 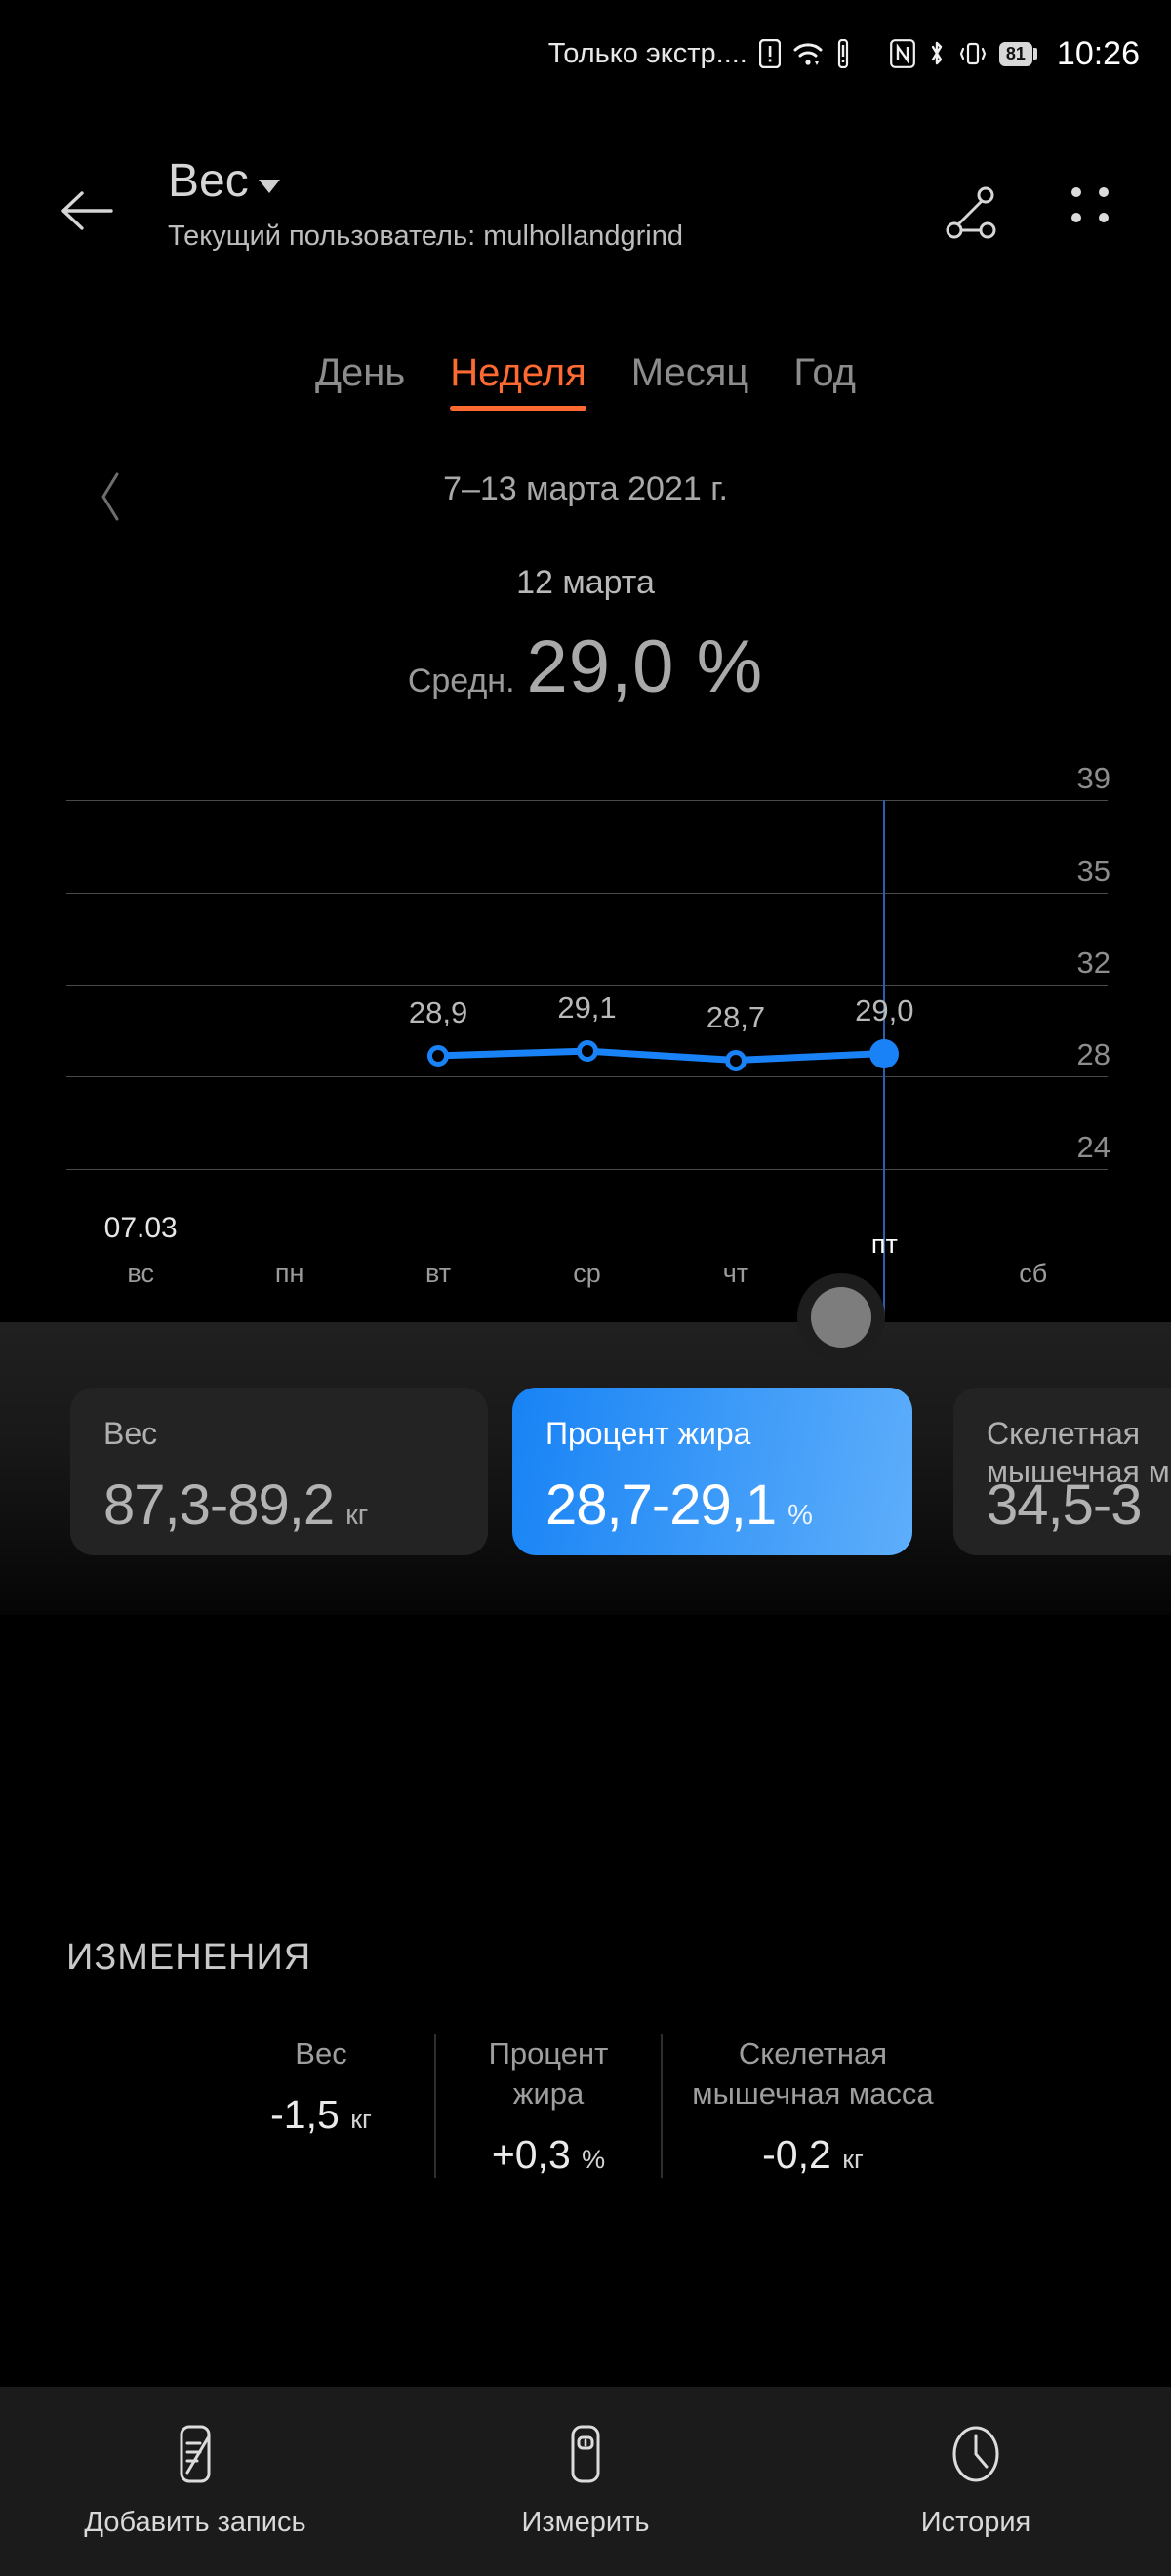 I want to click on battery-indicator: 81, so click(x=1017, y=53).